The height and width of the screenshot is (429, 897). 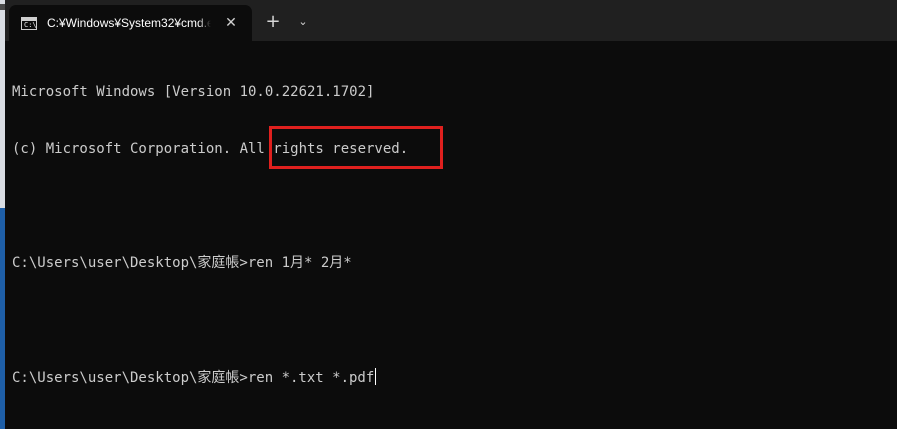 I want to click on tab-title: C:¥Windows¥System32¥cmd.exe, so click(x=129, y=23).